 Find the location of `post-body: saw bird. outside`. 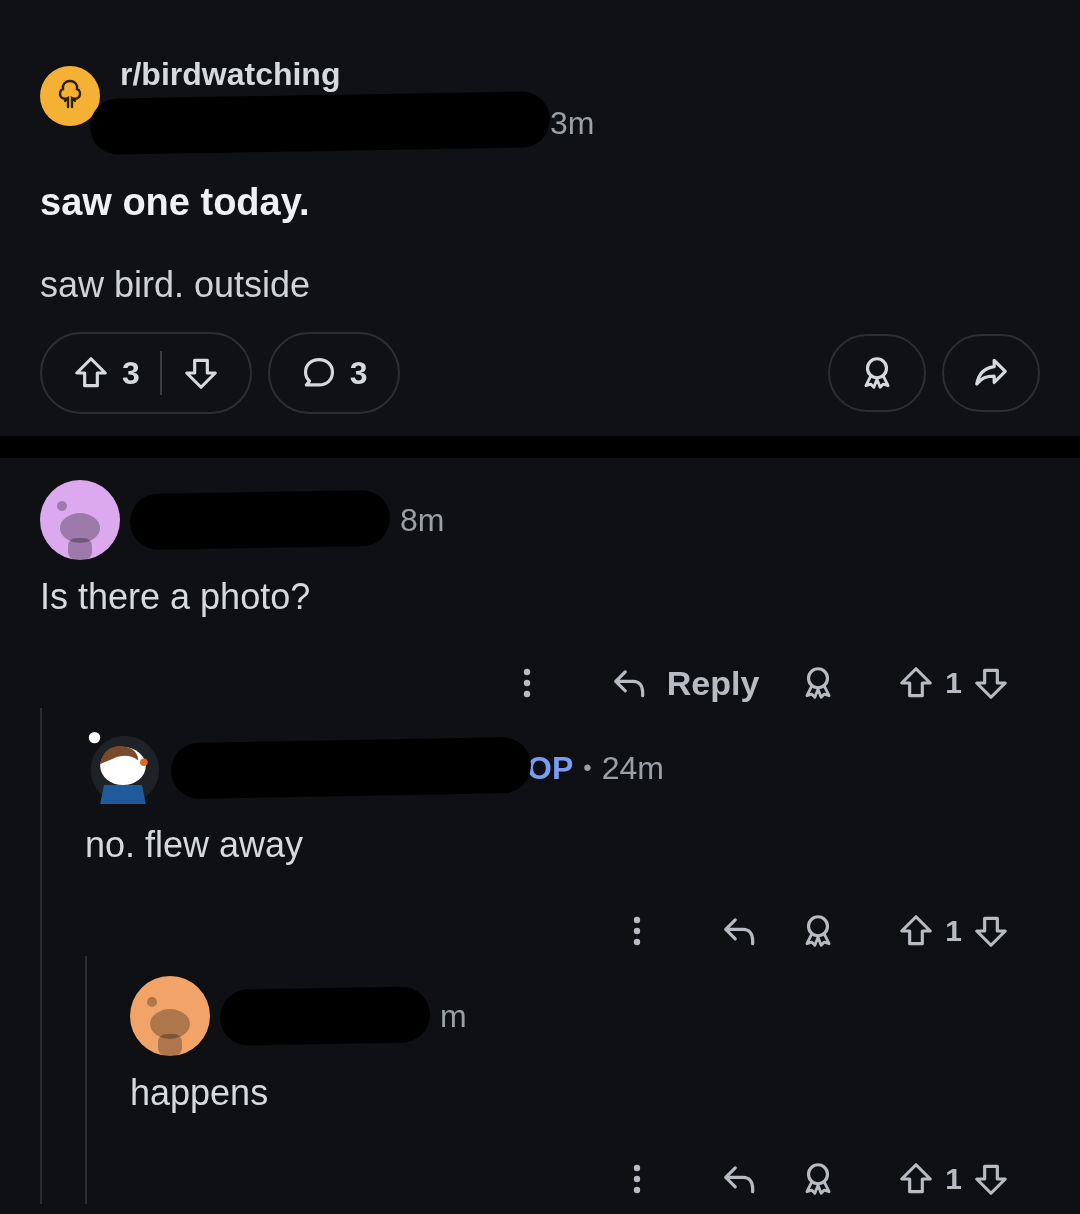

post-body: saw bird. outside is located at coordinates (176, 285).